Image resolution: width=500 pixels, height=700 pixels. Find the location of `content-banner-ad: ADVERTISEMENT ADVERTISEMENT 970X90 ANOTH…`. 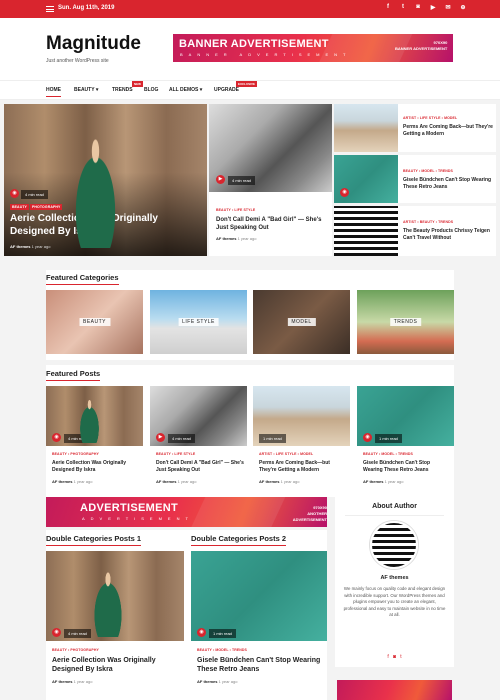

content-banner-ad: ADVERTISEMENT ADVERTISEMENT 970X90 ANOTH… is located at coordinates (186, 512).